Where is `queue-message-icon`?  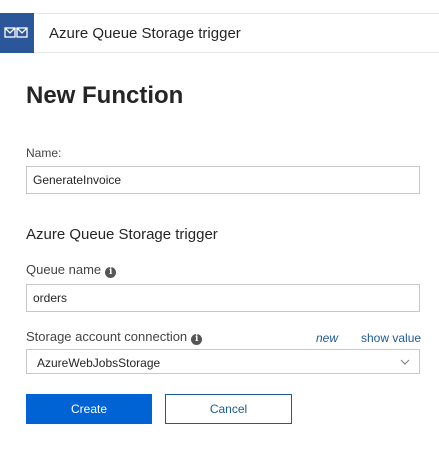 queue-message-icon is located at coordinates (16, 32).